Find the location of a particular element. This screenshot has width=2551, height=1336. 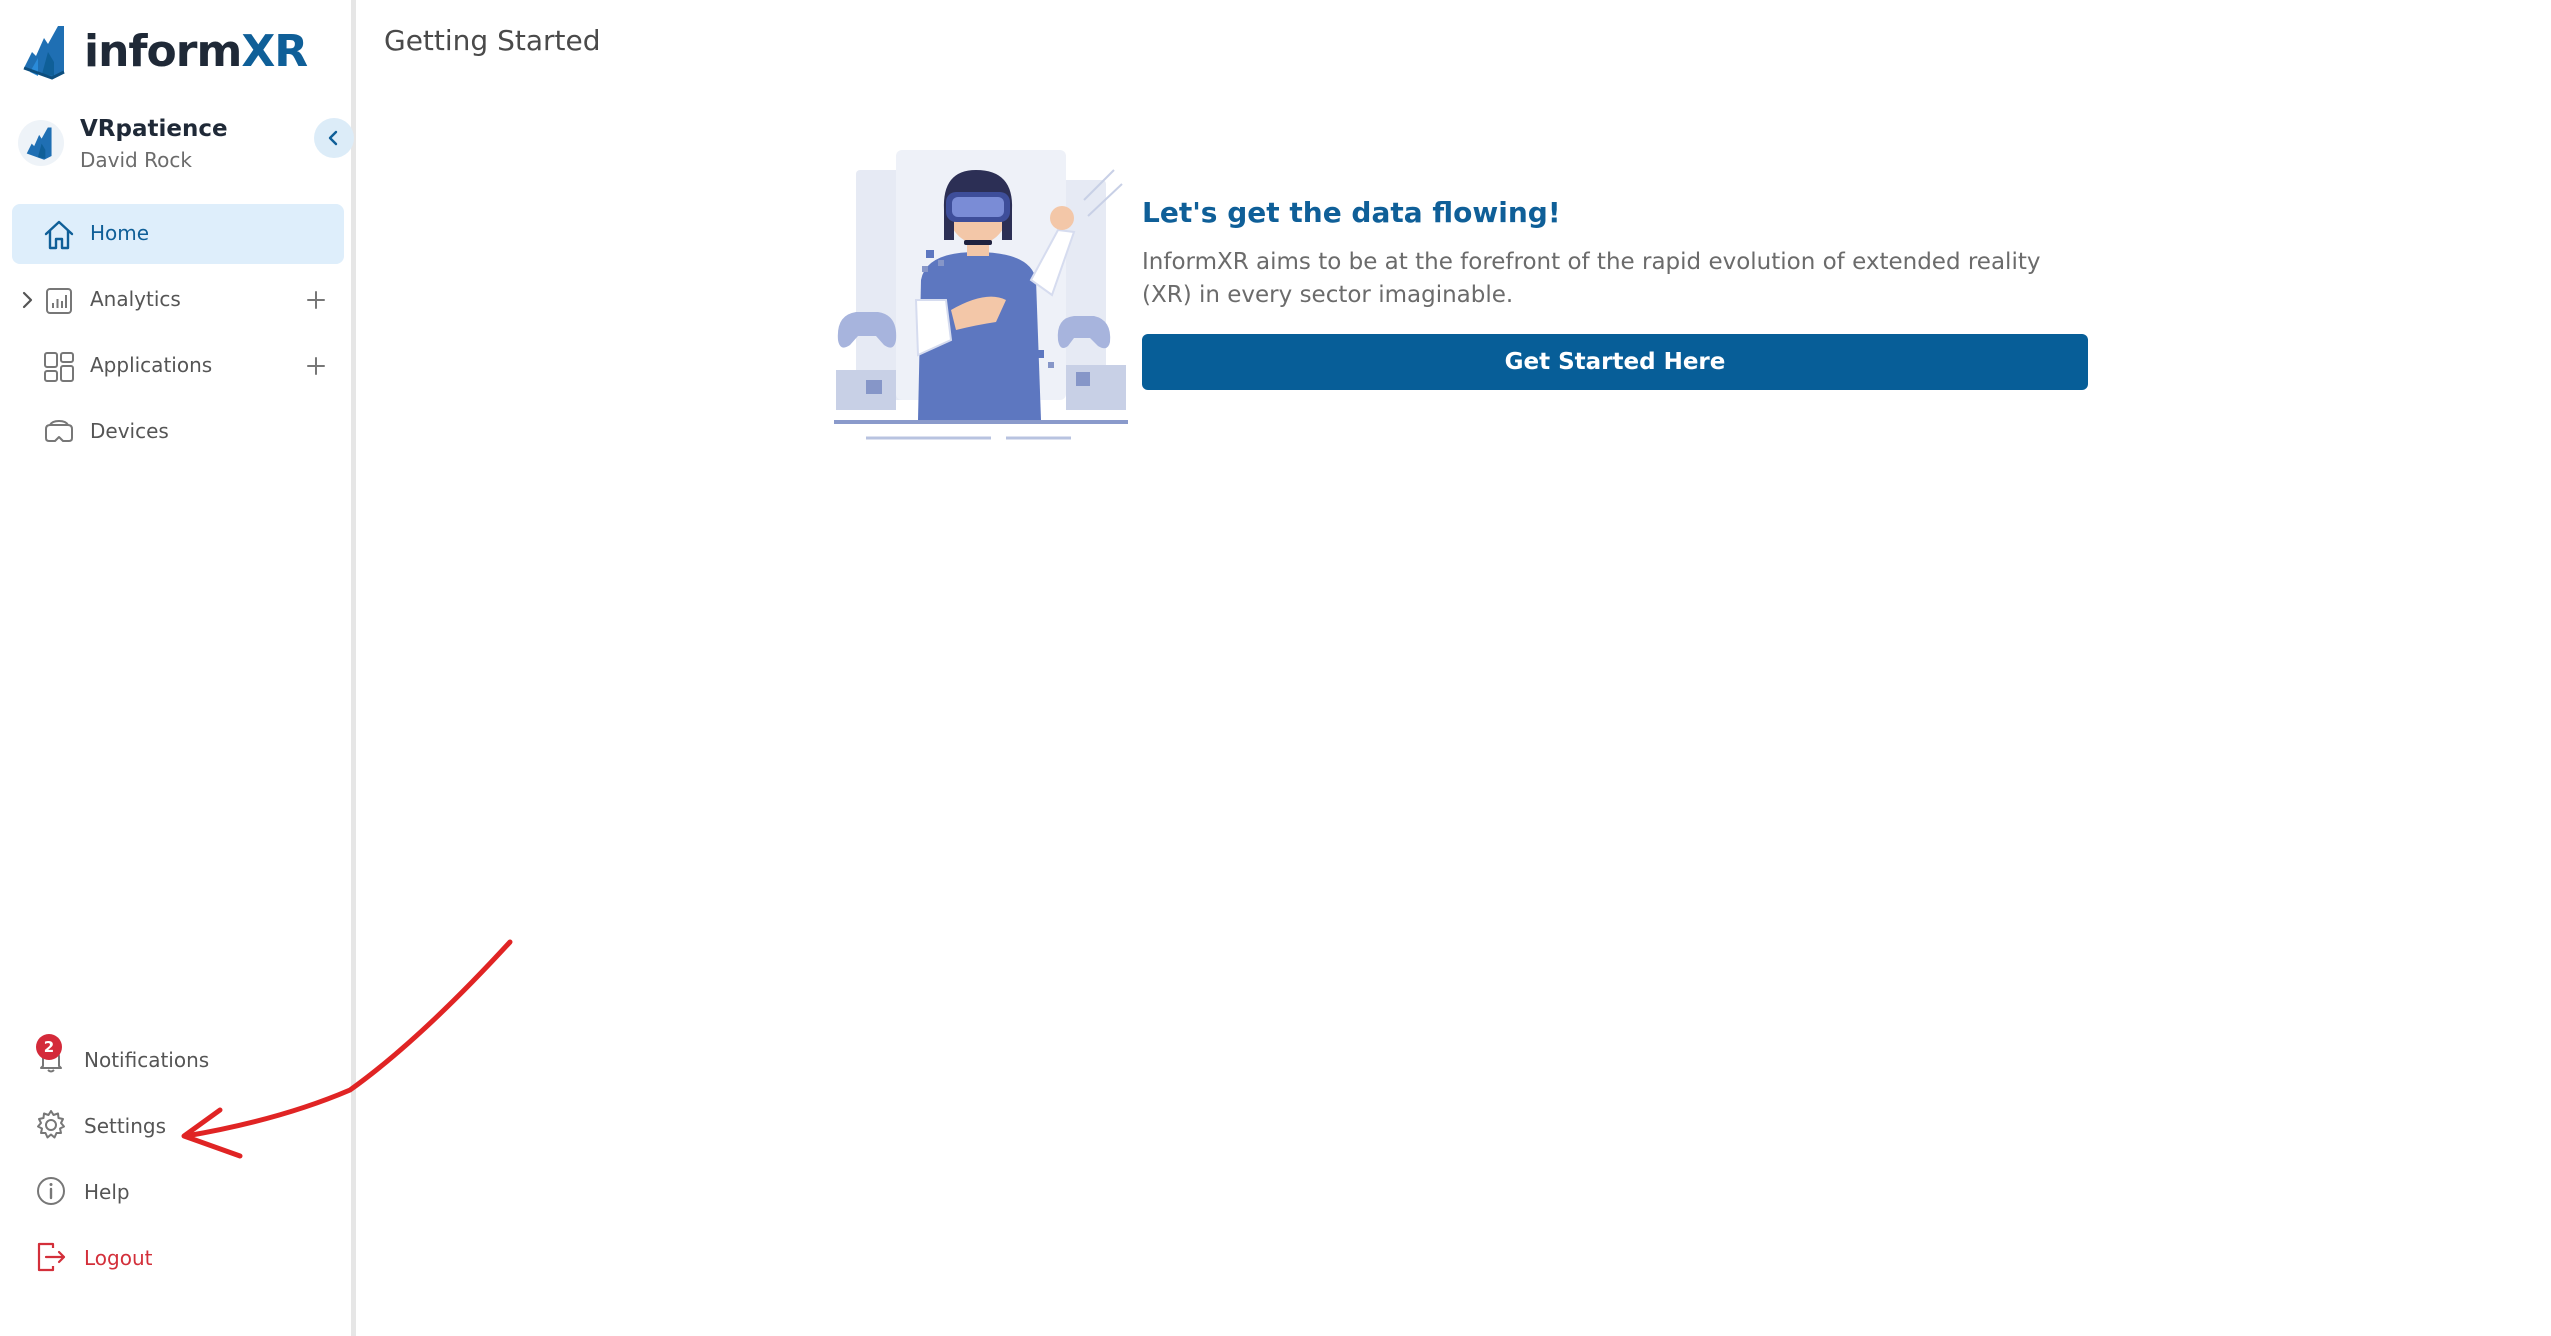

main-nav: Home Analytics Applications Devices is located at coordinates (178, 336).